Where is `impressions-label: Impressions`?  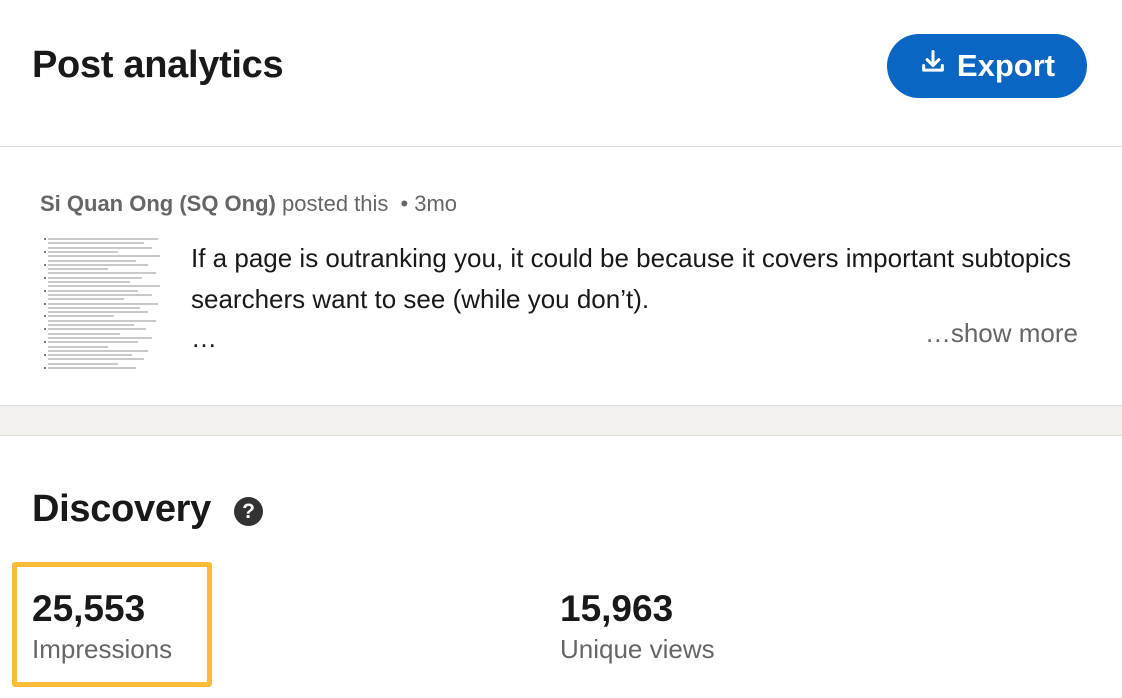 impressions-label: Impressions is located at coordinates (102, 649).